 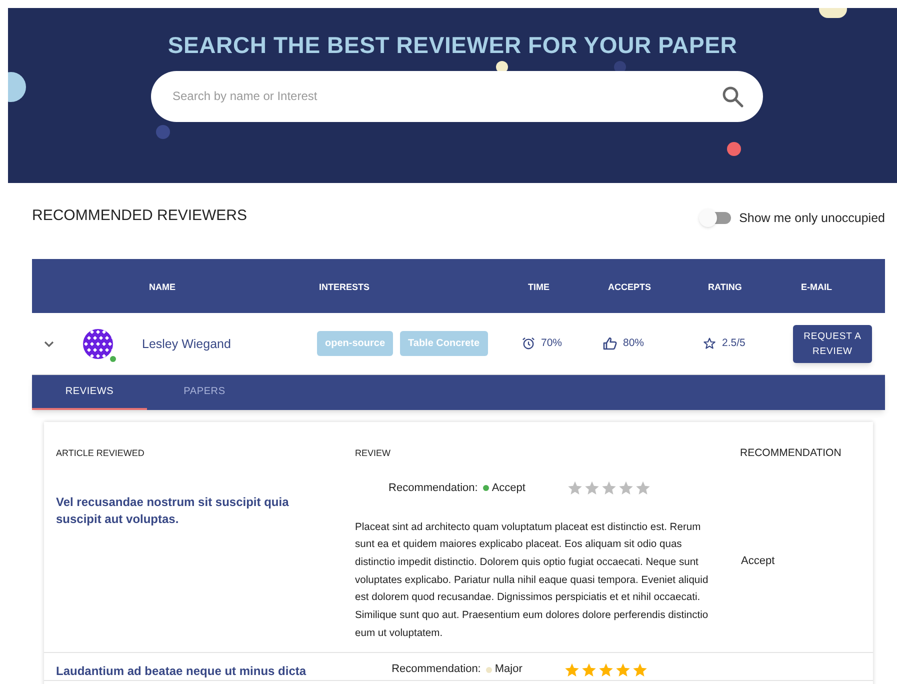 What do you see at coordinates (732, 96) in the screenshot?
I see `search-icon` at bounding box center [732, 96].